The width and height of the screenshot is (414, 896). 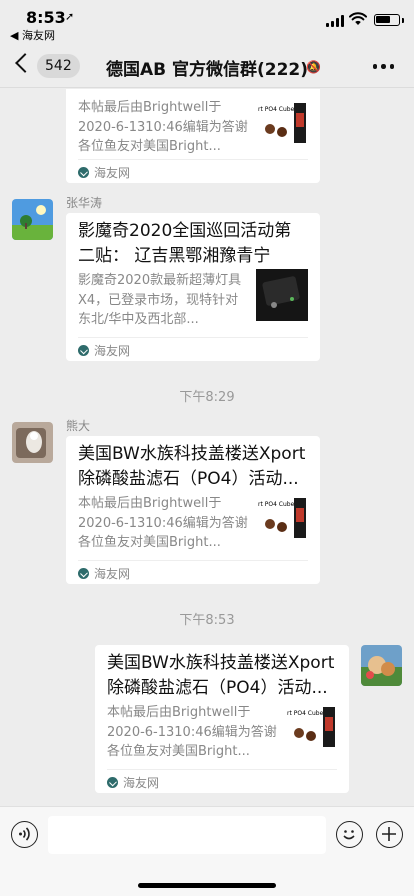 What do you see at coordinates (358, 18) in the screenshot?
I see `wifi-icon` at bounding box center [358, 18].